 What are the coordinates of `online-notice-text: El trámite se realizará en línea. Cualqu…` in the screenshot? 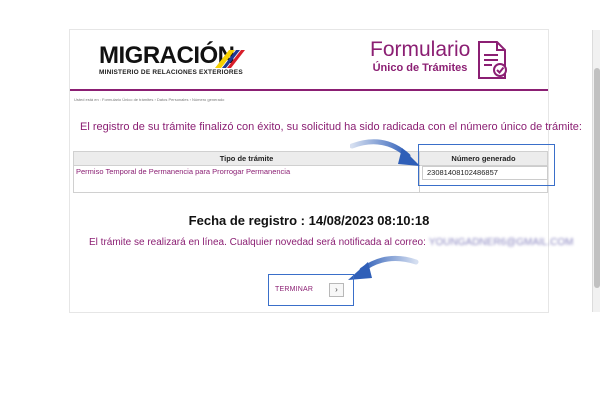 It's located at (257, 242).